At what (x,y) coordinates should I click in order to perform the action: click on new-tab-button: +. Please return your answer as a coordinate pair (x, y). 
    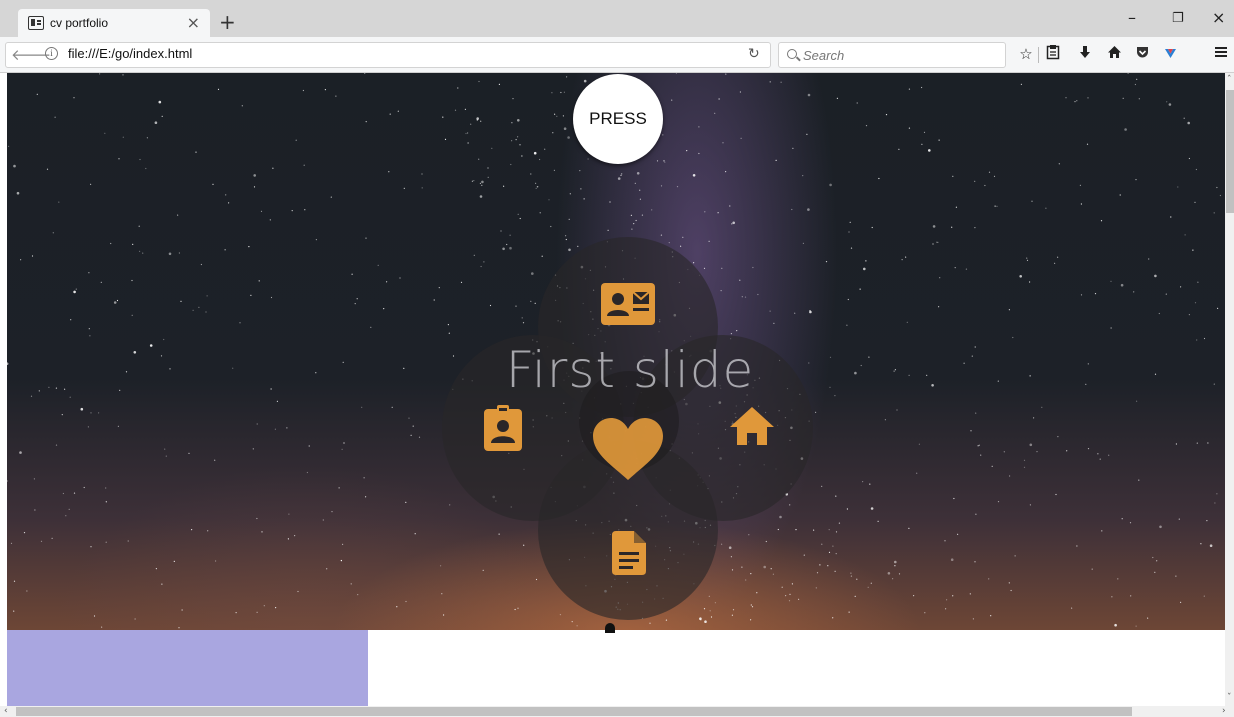
    Looking at the image, I should click on (227, 22).